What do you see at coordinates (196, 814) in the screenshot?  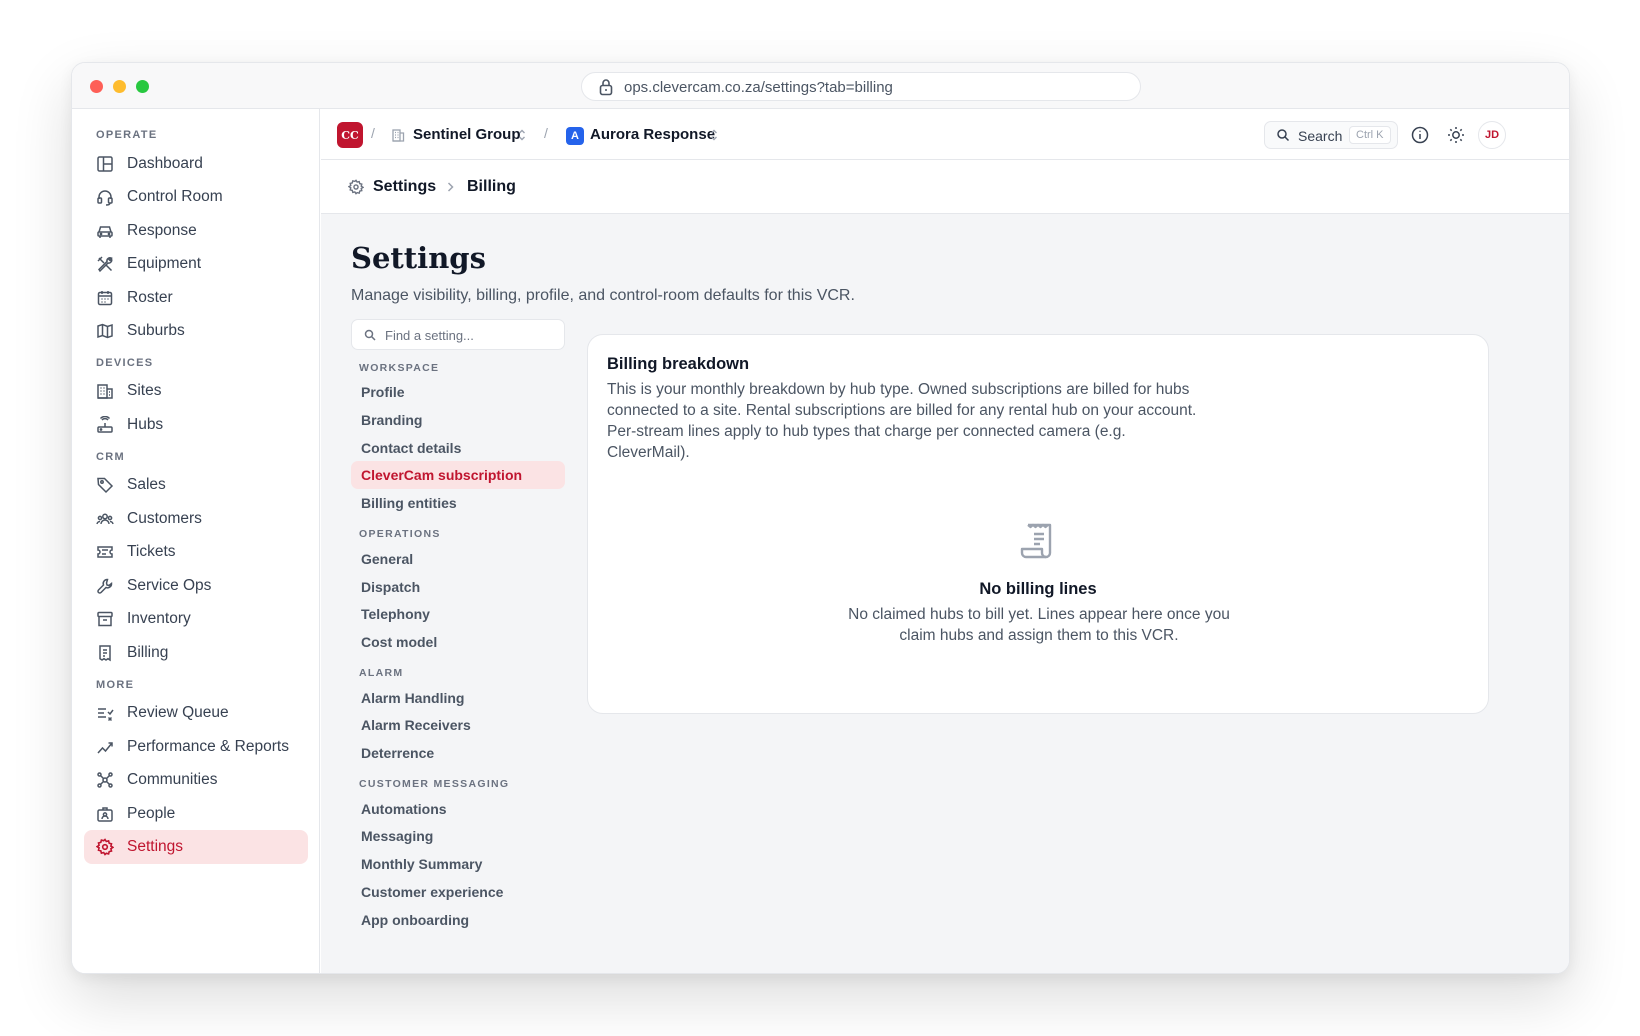 I see `sidebar-item-people: People` at bounding box center [196, 814].